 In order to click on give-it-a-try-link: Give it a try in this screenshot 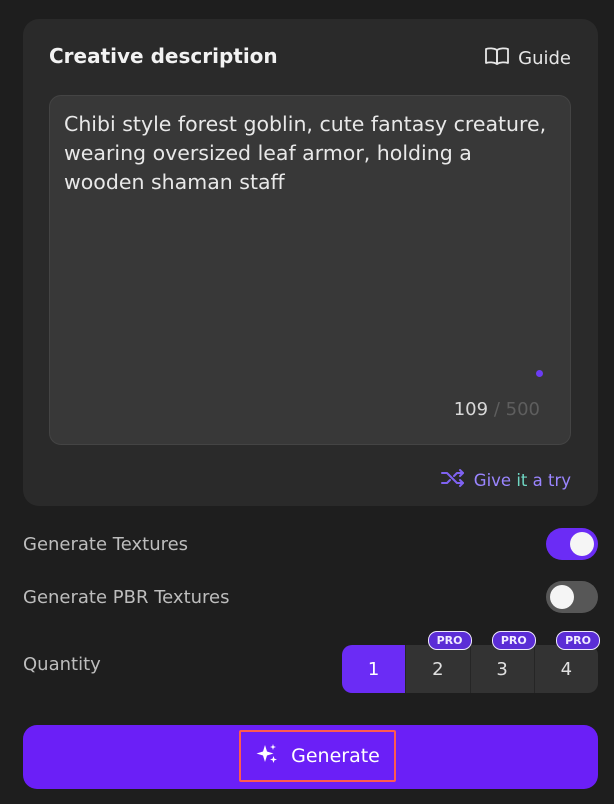, I will do `click(505, 480)`.